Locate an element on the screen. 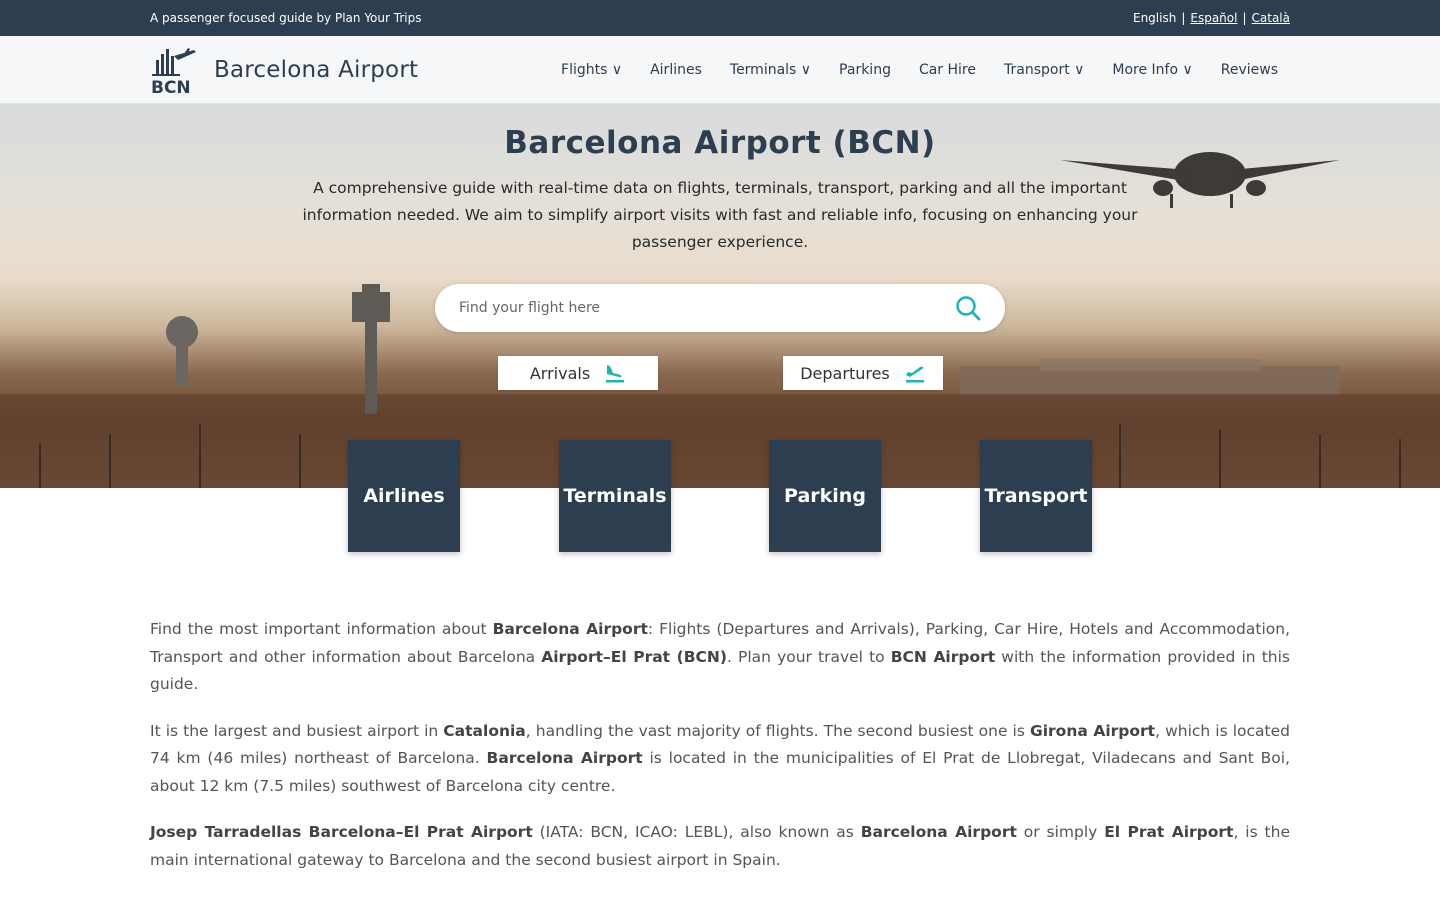 Image resolution: width=1440 pixels, height=900 pixels. arrivals-button: Arrivals is located at coordinates (578, 373).